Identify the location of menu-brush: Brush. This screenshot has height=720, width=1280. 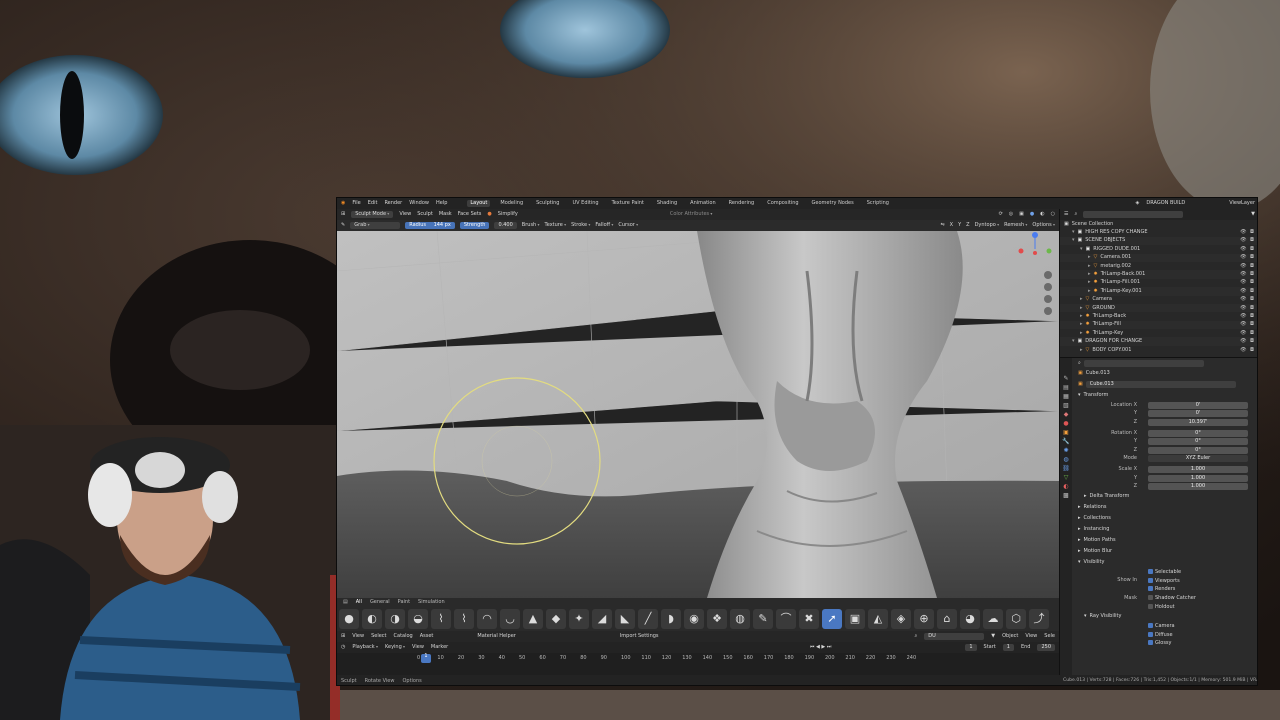
(531, 225).